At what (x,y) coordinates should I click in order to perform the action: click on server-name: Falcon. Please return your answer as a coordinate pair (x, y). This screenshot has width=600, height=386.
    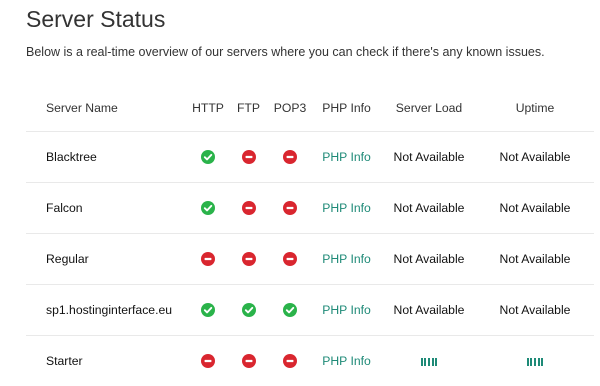
    Looking at the image, I should click on (107, 208).